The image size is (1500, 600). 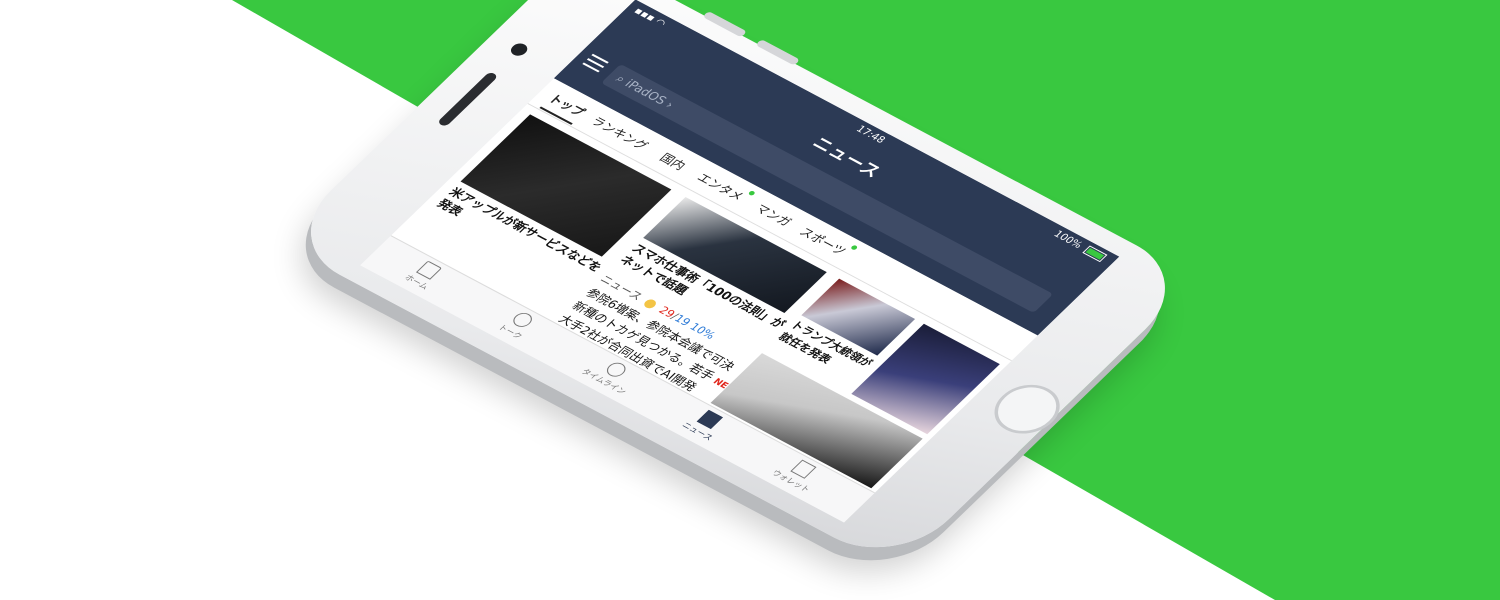 I want to click on tab-domestic: 国内, so click(x=673, y=162).